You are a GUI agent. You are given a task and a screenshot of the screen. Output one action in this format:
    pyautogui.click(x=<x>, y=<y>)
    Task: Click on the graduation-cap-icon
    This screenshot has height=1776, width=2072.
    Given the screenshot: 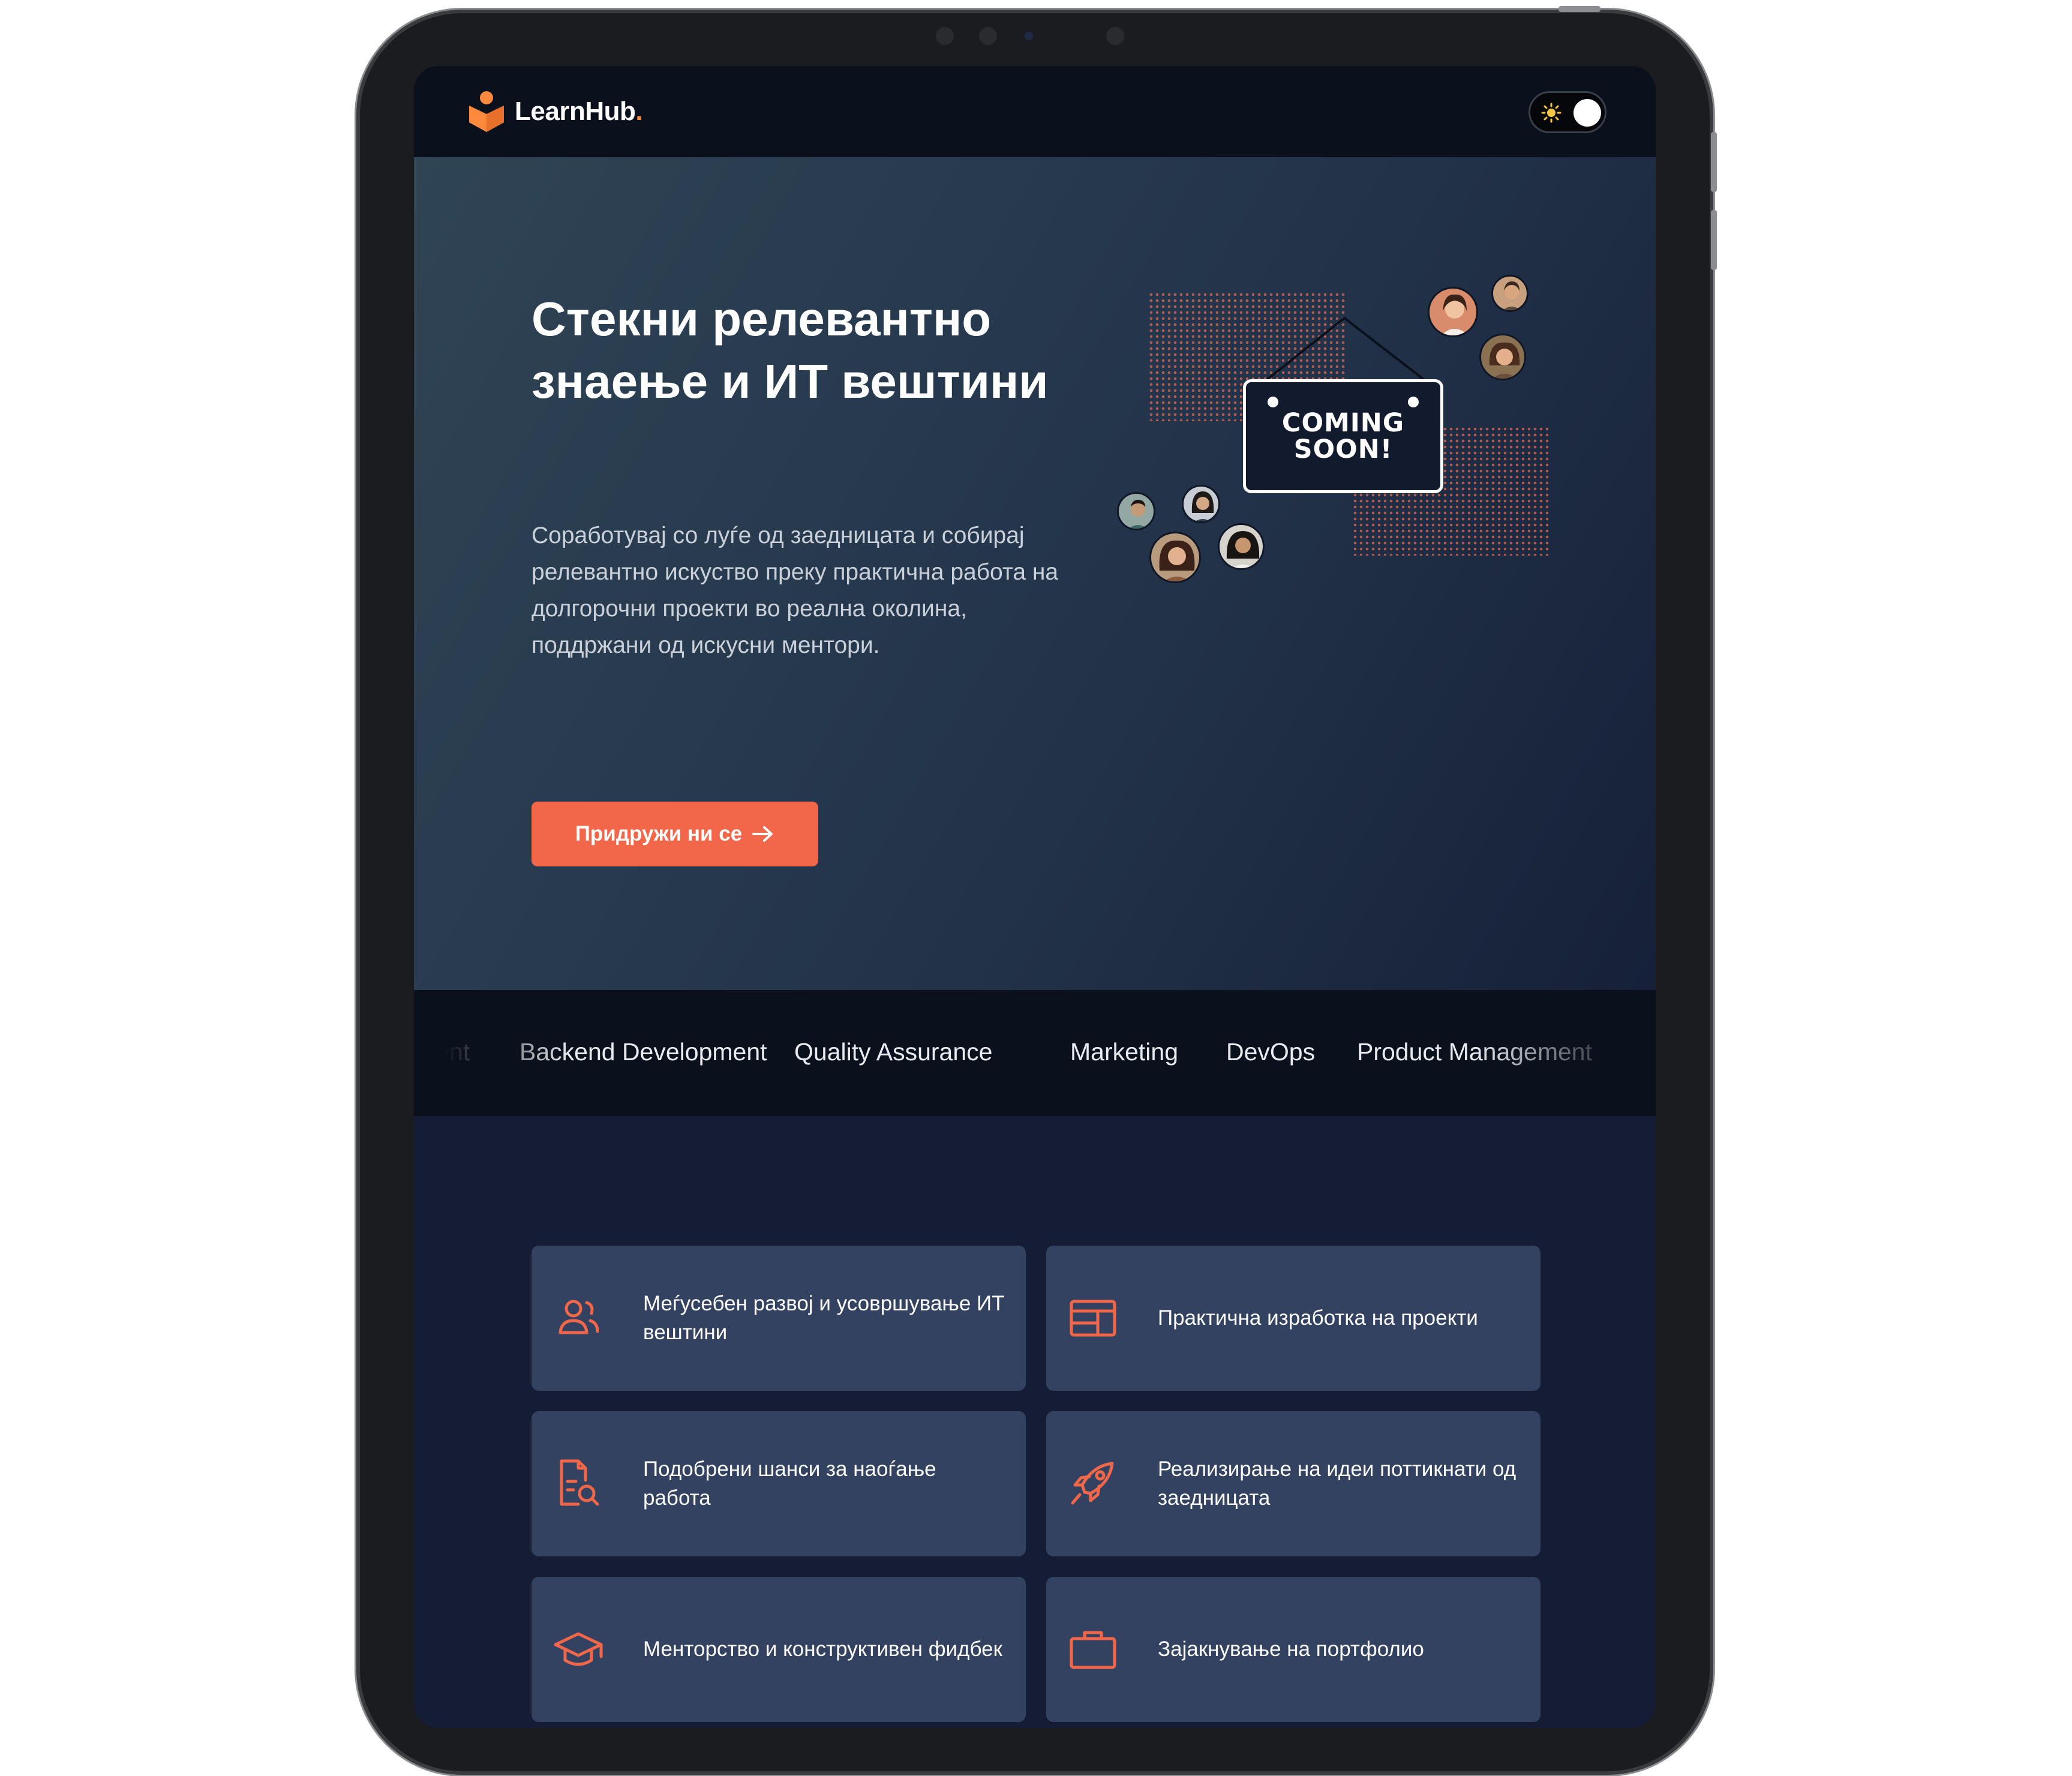 What is the action you would take?
    pyautogui.click(x=578, y=1649)
    